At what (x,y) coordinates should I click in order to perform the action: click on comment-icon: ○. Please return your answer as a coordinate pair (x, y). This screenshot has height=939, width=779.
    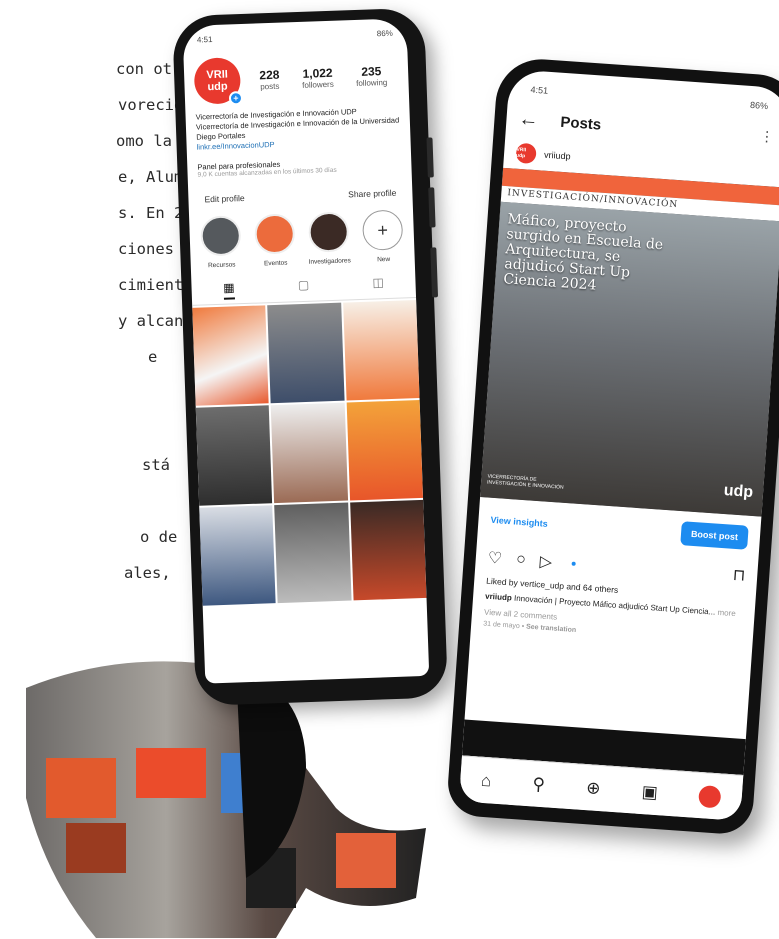
    Looking at the image, I should click on (521, 560).